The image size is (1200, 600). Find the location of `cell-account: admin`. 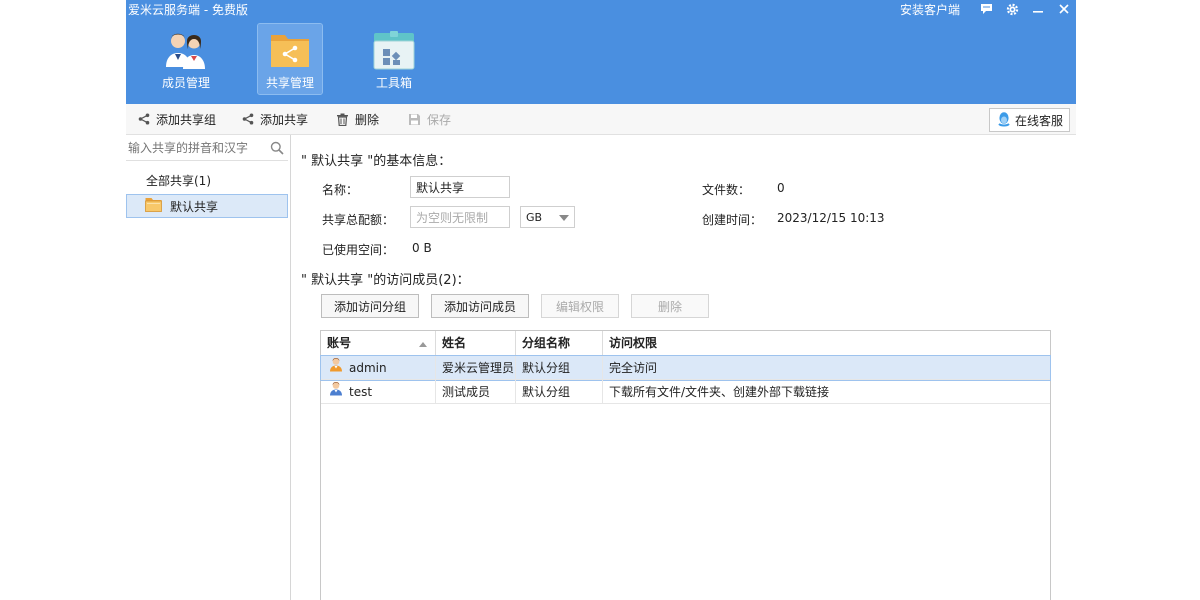

cell-account: admin is located at coordinates (378, 368).